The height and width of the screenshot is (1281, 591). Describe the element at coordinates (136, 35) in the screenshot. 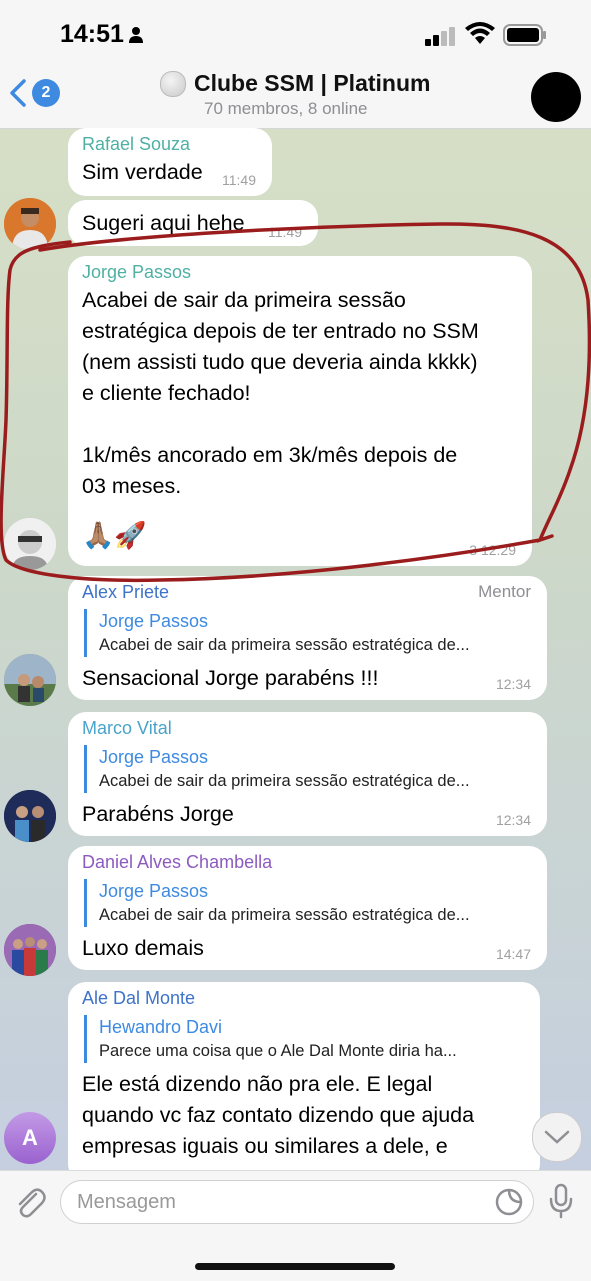

I see `person-icon` at that location.